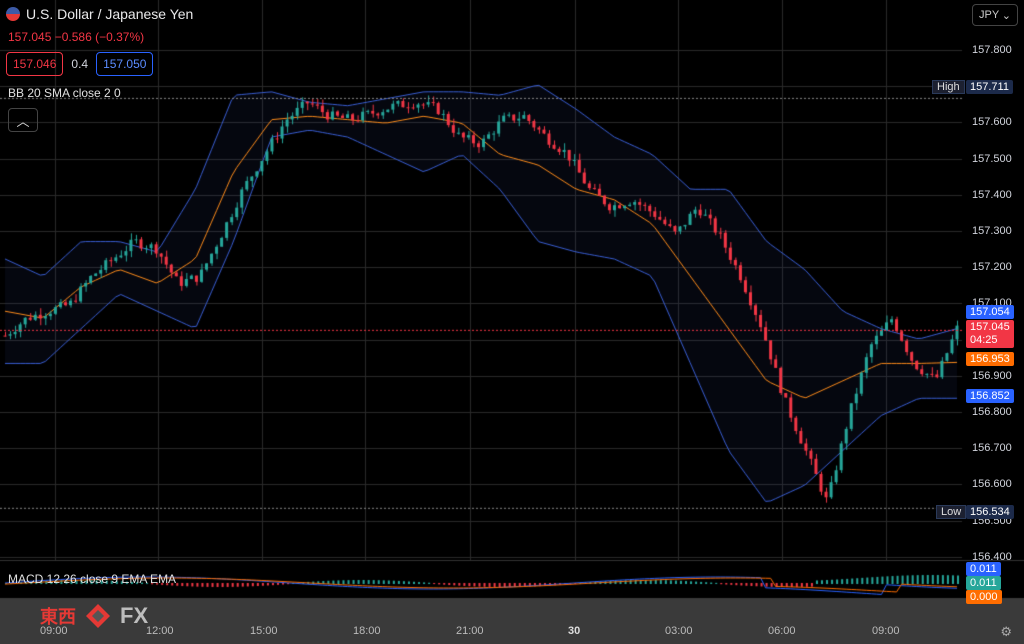  Describe the element at coordinates (990, 512) in the screenshot. I see `low-value-tag: 156.534` at that location.